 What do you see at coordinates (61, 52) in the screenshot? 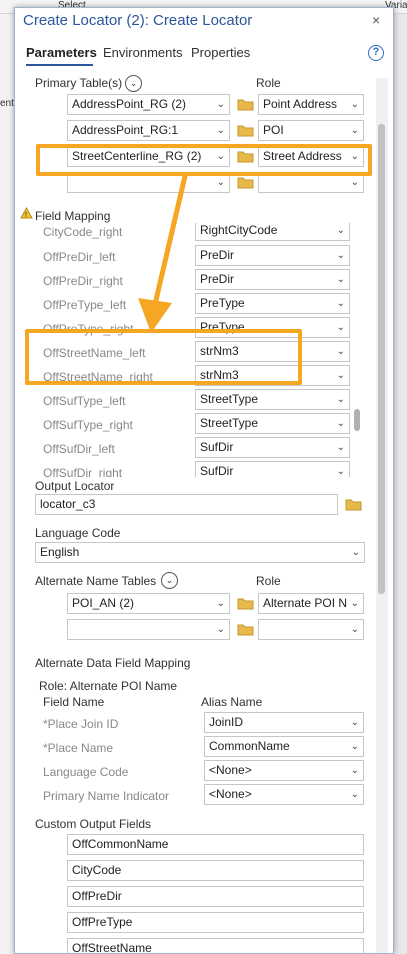
I see `tab-parameters: Parameters` at bounding box center [61, 52].